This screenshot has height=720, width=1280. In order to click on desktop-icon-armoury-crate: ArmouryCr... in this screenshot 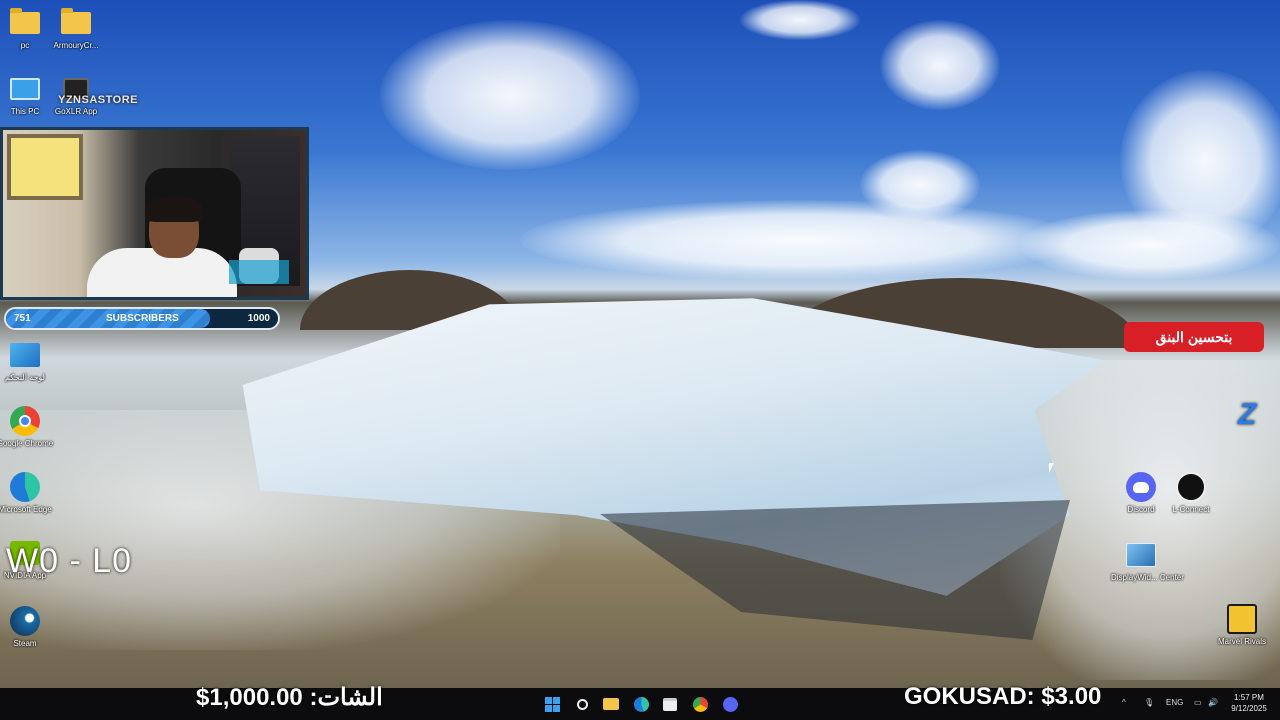, I will do `click(76, 29)`.